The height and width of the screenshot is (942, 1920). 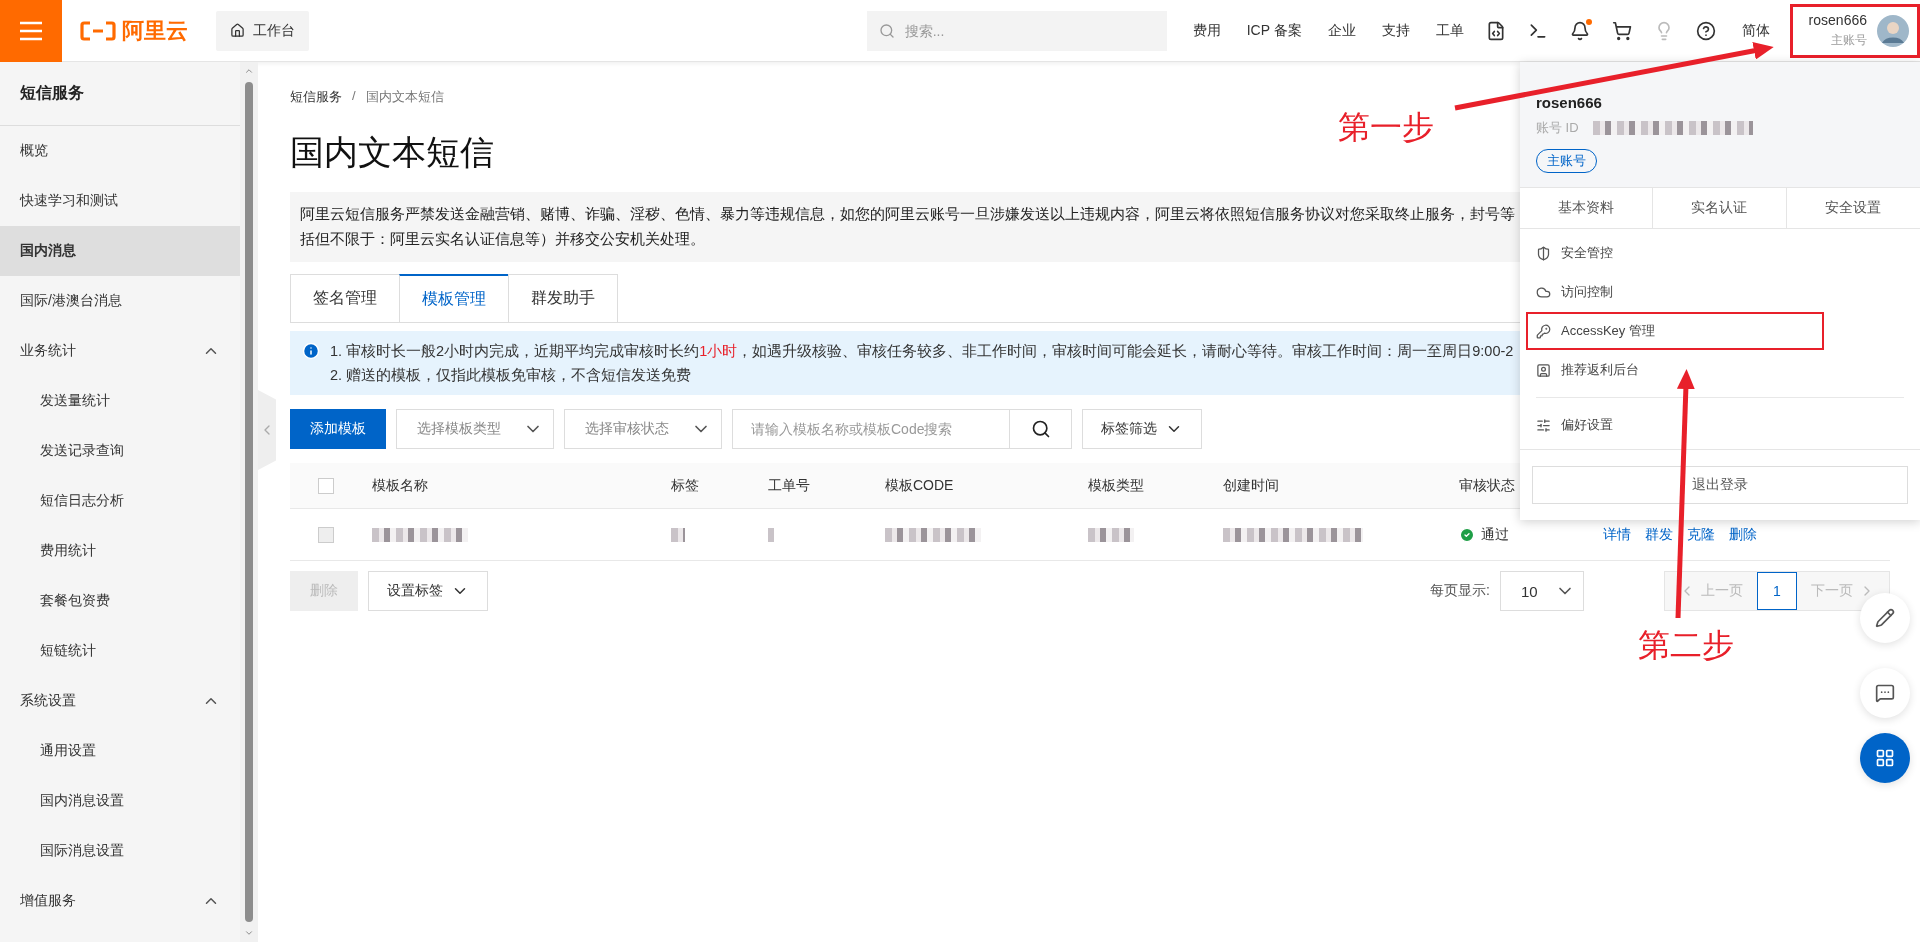 What do you see at coordinates (1893, 30) in the screenshot?
I see `avatar-icon` at bounding box center [1893, 30].